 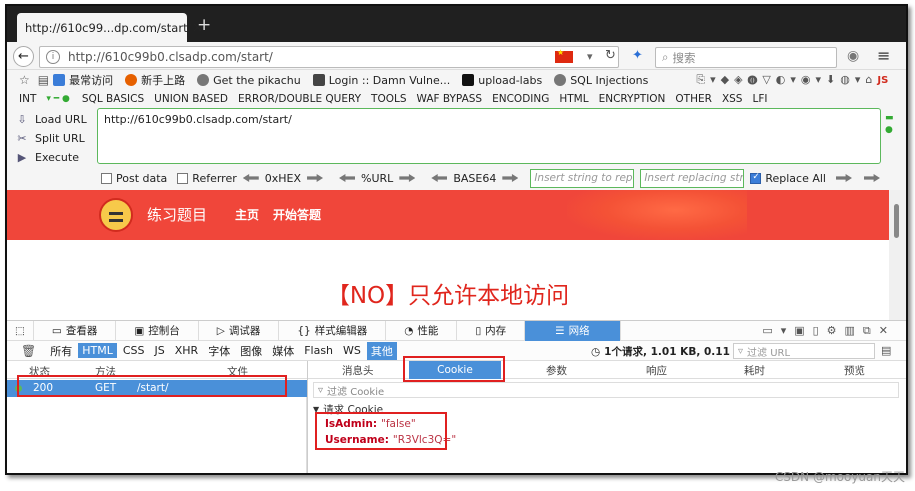 I want to click on filter-all: 所有, so click(x=61, y=351).